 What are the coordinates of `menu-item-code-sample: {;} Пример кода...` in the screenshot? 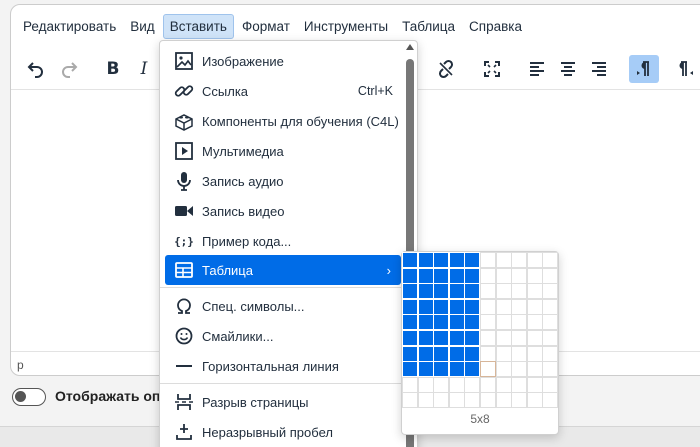 It's located at (283, 241).